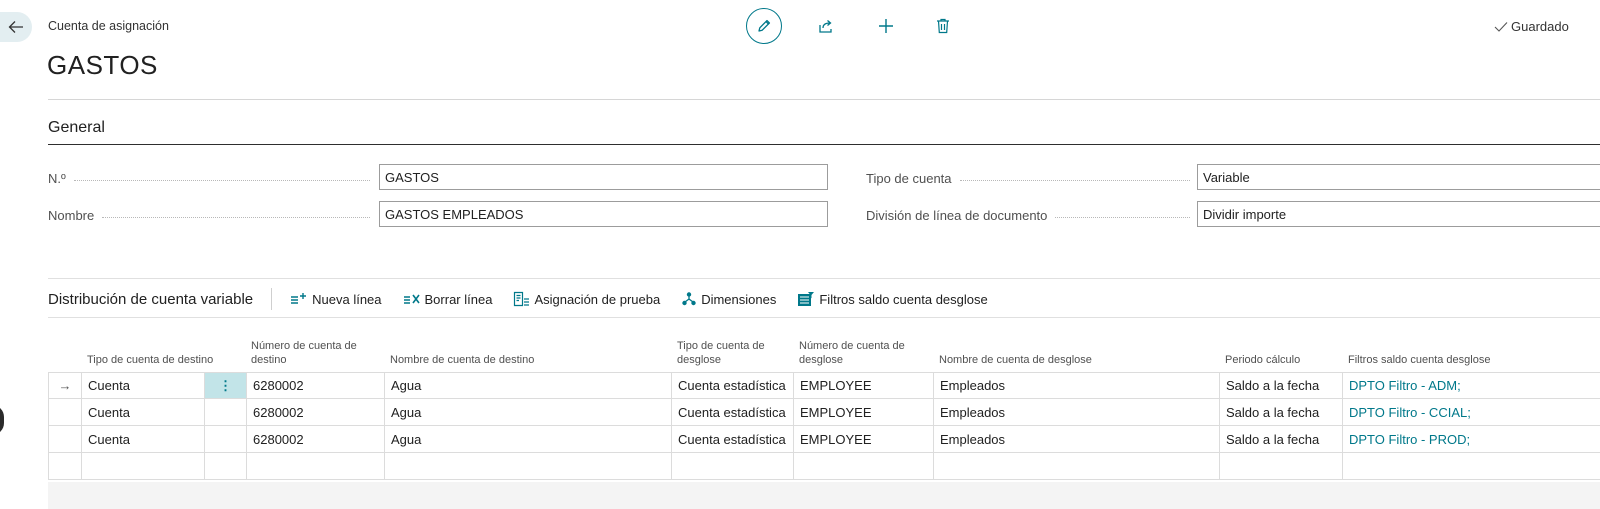 Image resolution: width=1600 pixels, height=509 pixels. What do you see at coordinates (603, 177) in the screenshot?
I see `no-field: GASTOS` at bounding box center [603, 177].